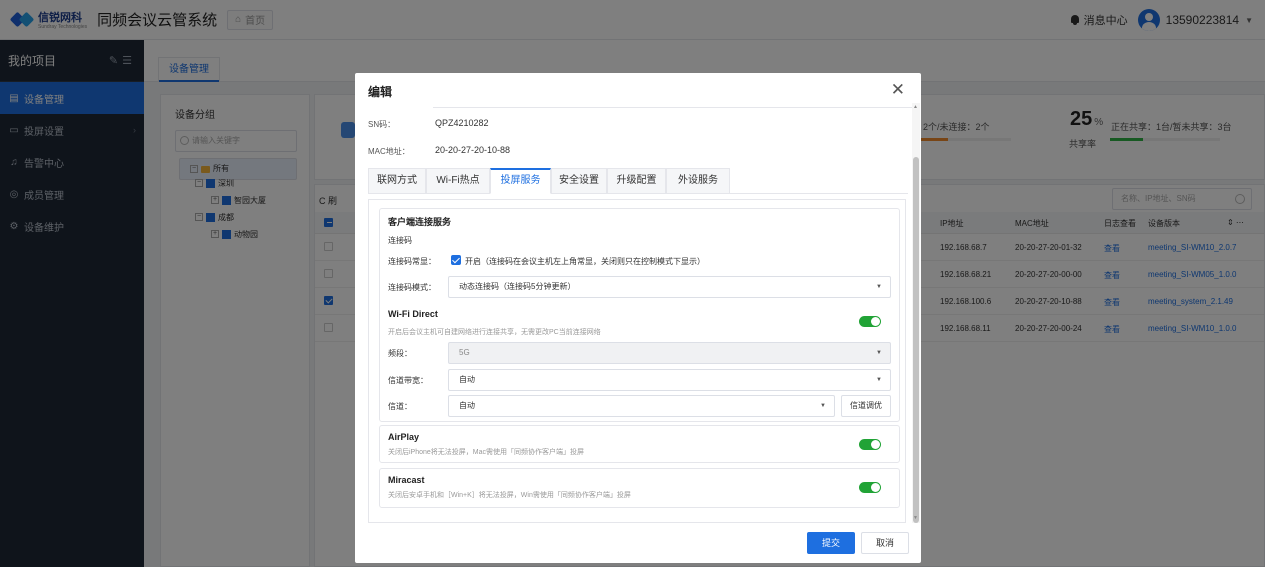 The width and height of the screenshot is (1265, 567). Describe the element at coordinates (669, 287) in the screenshot. I see `code-mode-select: 动态连接码（连接码5分钟更新） ▼` at that location.